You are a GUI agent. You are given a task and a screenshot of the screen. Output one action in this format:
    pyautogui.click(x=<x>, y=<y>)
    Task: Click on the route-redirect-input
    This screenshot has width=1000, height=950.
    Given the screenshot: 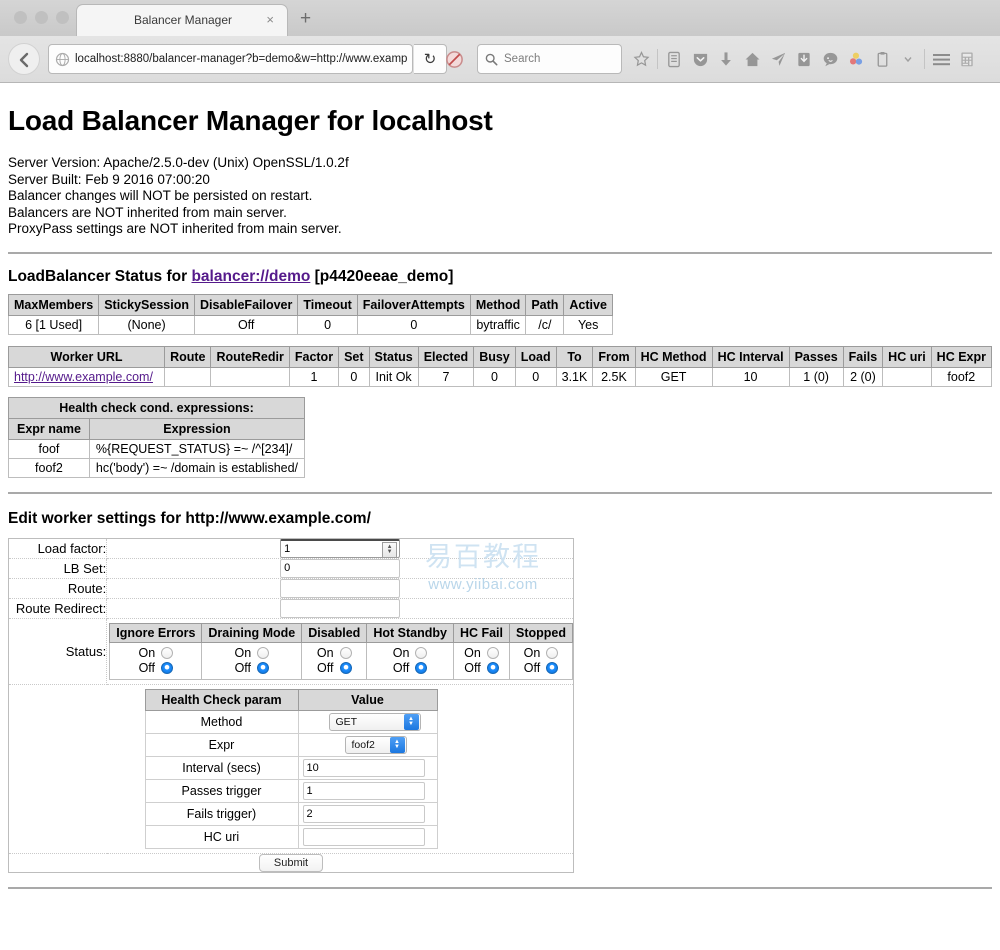 What is the action you would take?
    pyautogui.click(x=340, y=608)
    